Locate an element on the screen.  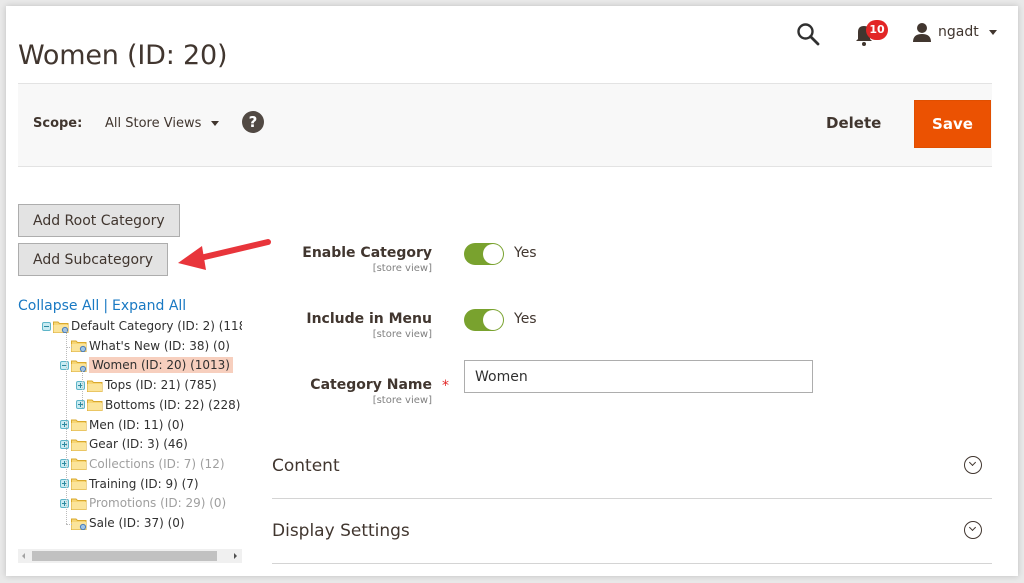
category-name-input is located at coordinates (638, 376).